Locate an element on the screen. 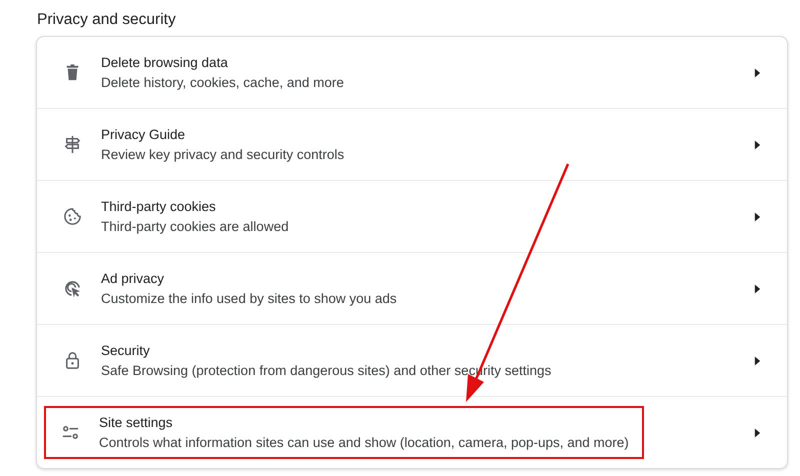 Image resolution: width=800 pixels, height=476 pixels. row-description: Review key privacy and security controls is located at coordinates (222, 154).